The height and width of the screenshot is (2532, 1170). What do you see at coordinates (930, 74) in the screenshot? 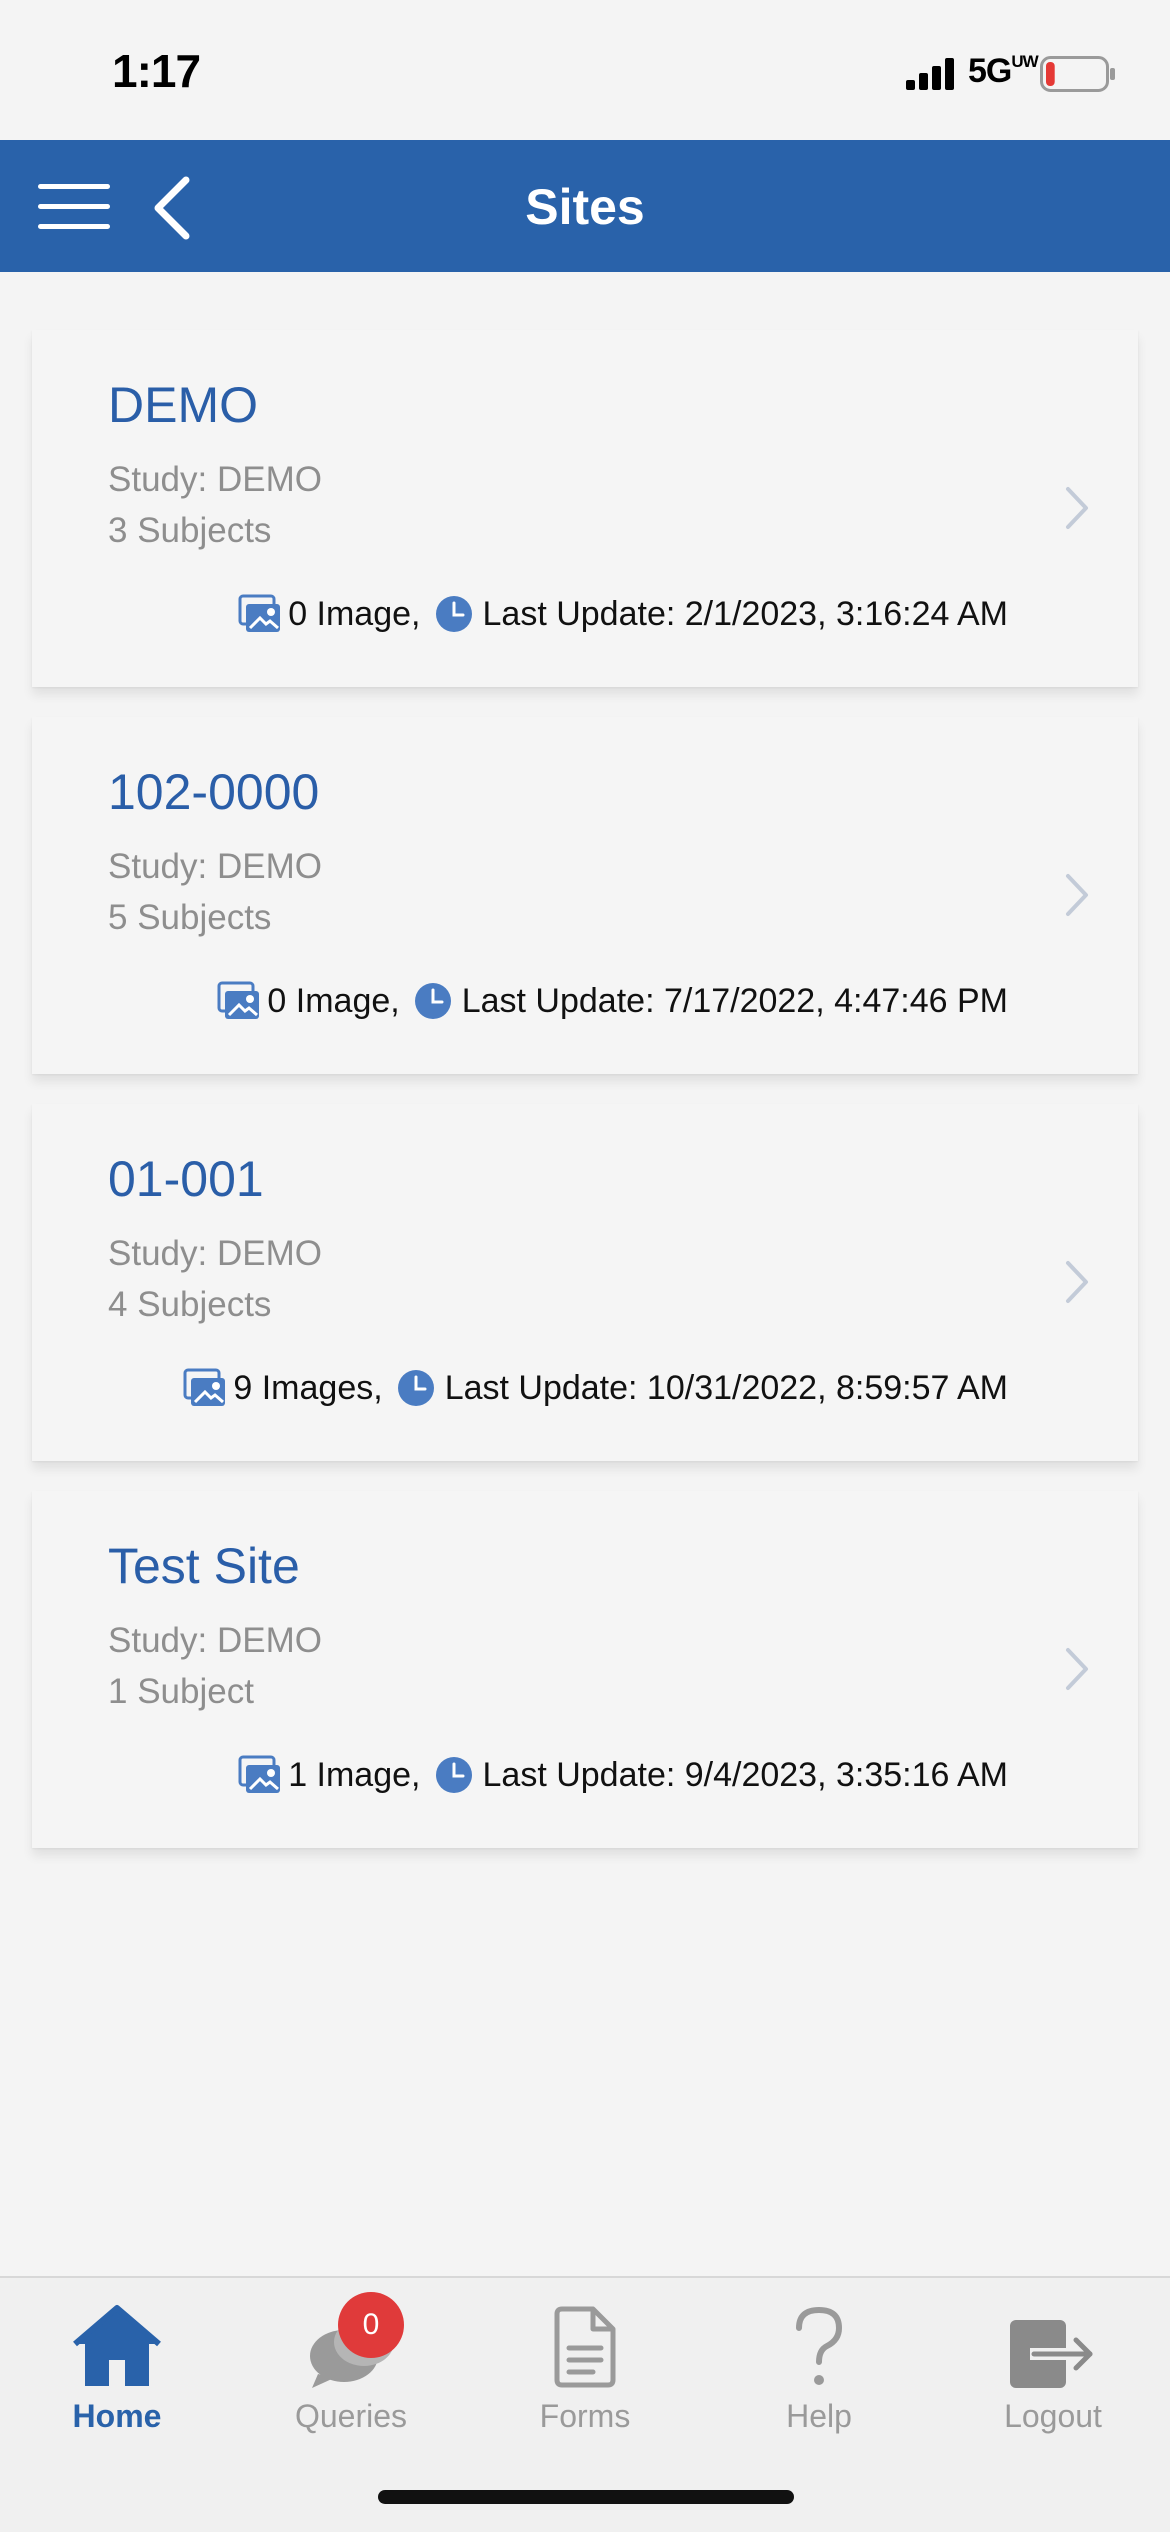
I see `cellular-signal-icon` at bounding box center [930, 74].